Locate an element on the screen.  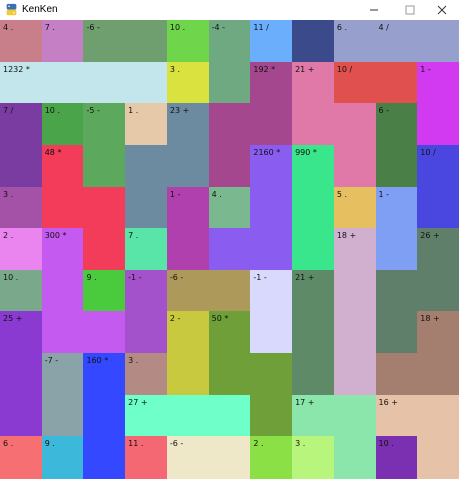
cage-clue: 2 . is located at coordinates (8, 236).